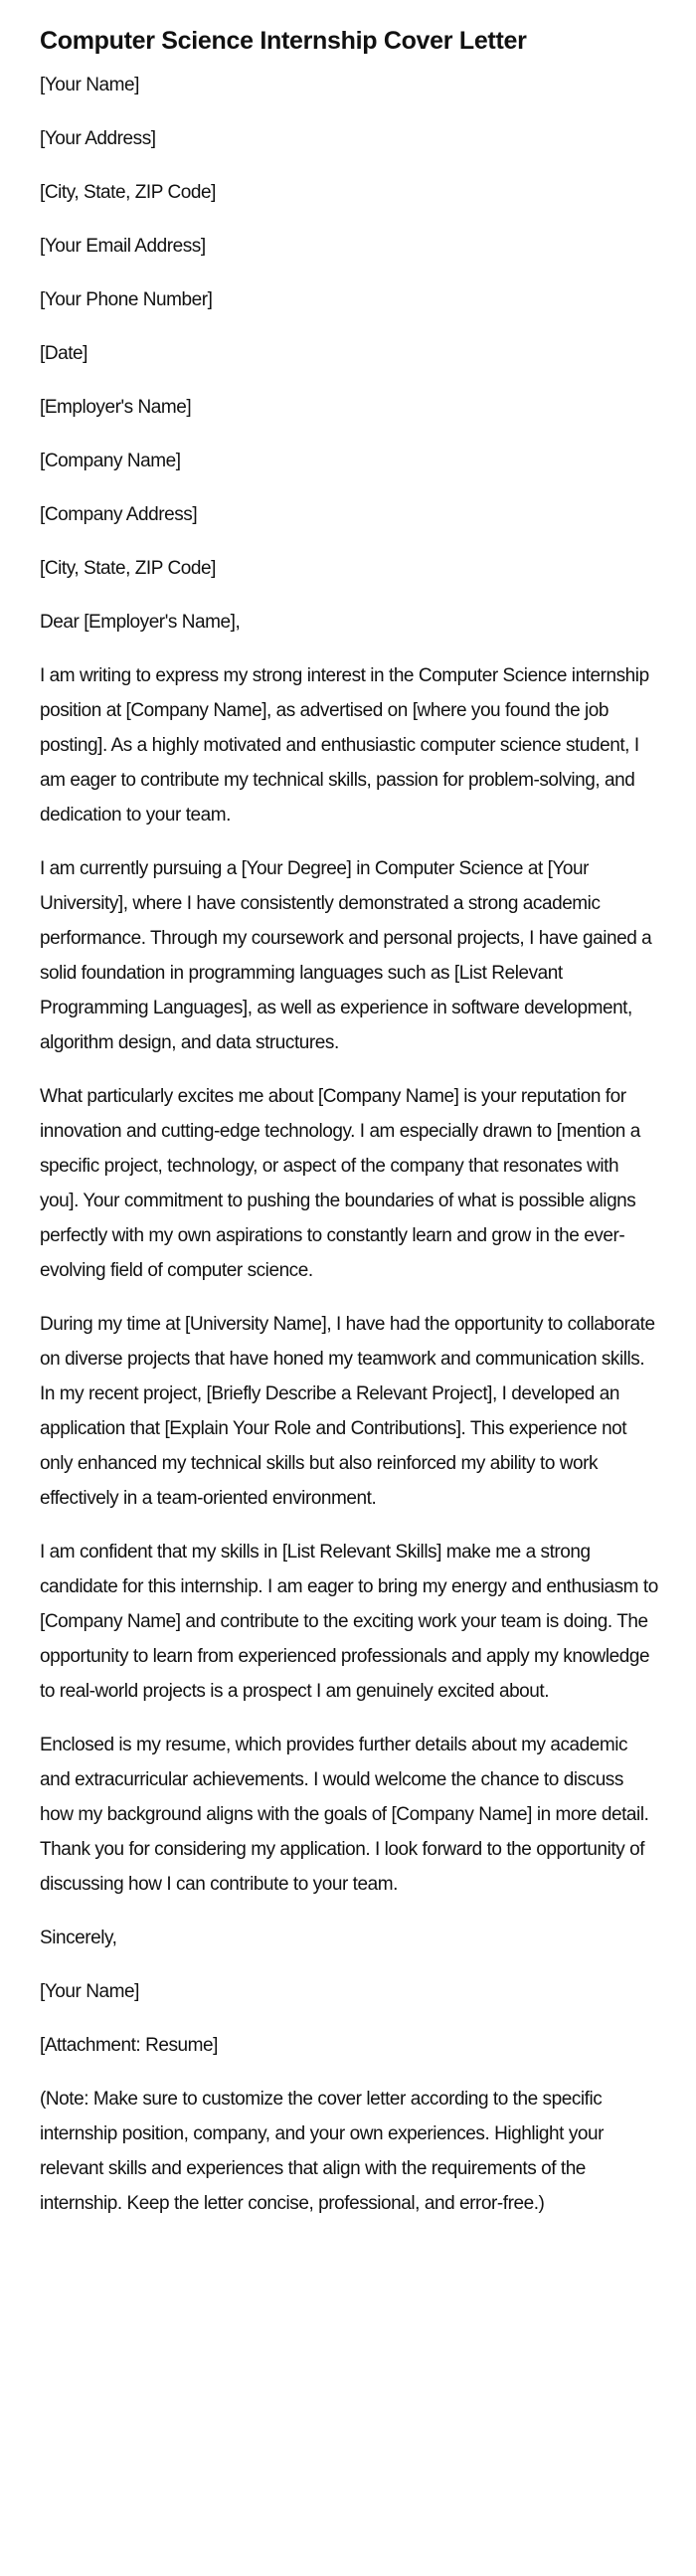 The width and height of the screenshot is (696, 2576). Describe the element at coordinates (63, 353) in the screenshot. I see `letter-date: [Date]` at that location.